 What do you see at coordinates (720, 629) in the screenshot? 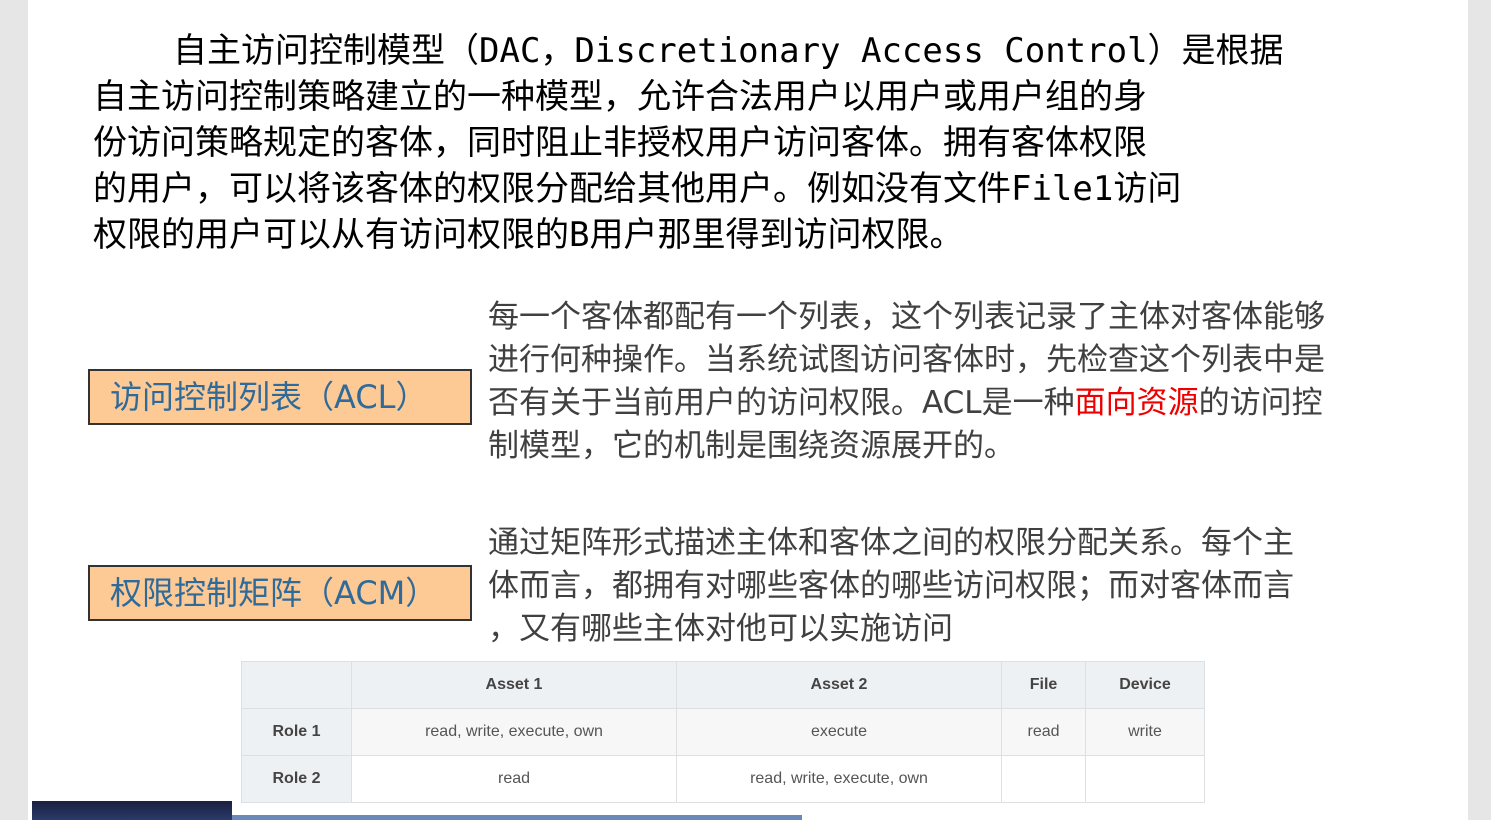
I see `acm-line: ，又有哪些主体对他可以实施访问` at bounding box center [720, 629].